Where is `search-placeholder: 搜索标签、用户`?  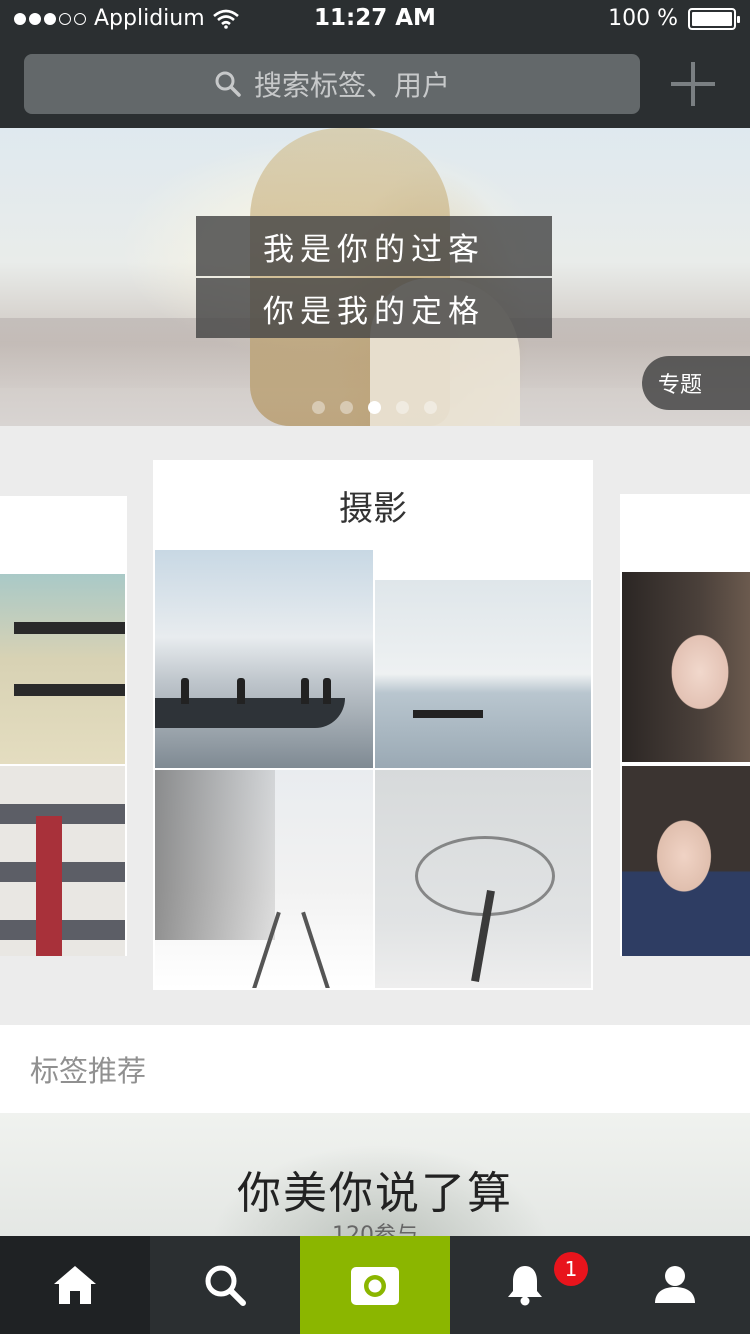
search-placeholder: 搜索标签、用户 is located at coordinates (351, 85).